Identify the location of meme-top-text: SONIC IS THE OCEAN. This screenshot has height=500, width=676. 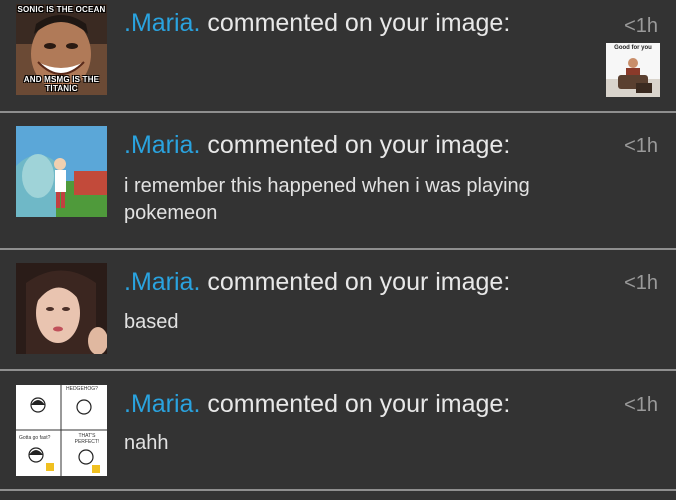
(61, 9).